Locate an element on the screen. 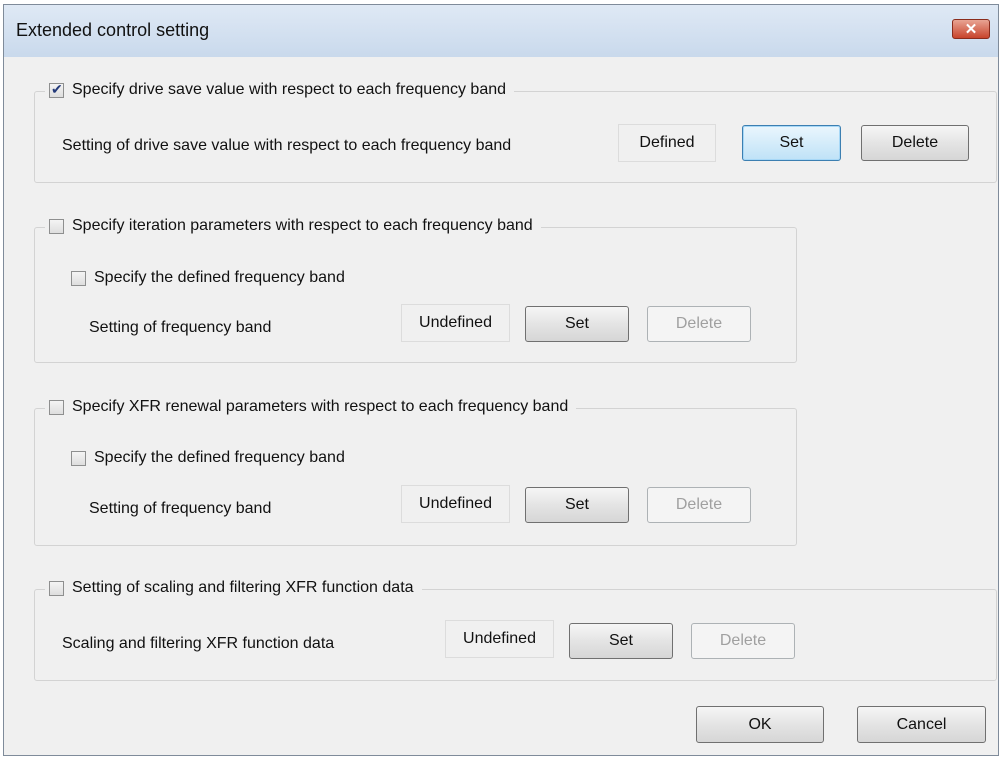 This screenshot has height=758, width=1003. drive-save-delete-button: Delete is located at coordinates (915, 143).